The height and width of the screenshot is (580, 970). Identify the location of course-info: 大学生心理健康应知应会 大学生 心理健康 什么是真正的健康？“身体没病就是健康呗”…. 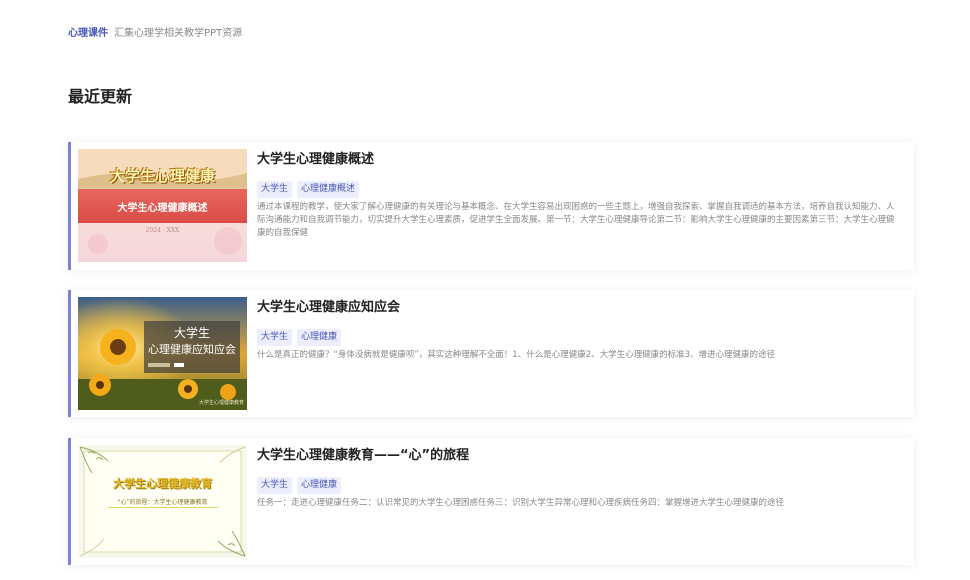
(579, 330).